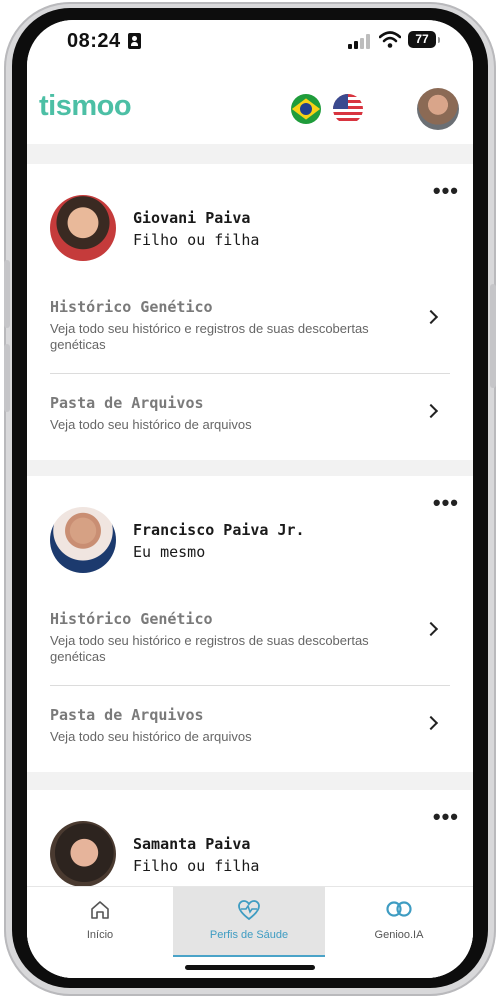  What do you see at coordinates (250, 967) in the screenshot?
I see `home-indicator` at bounding box center [250, 967].